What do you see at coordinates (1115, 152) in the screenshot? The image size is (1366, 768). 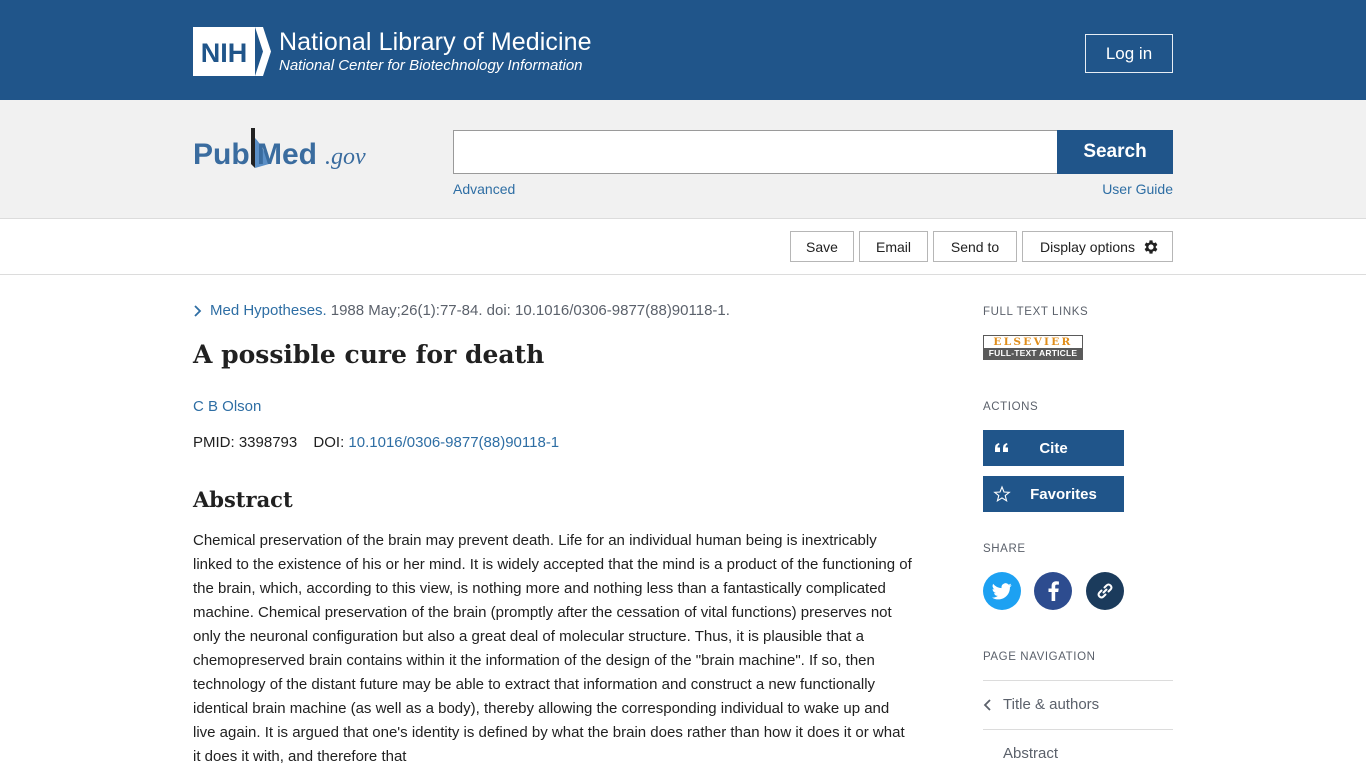 I see `search-button: Search` at bounding box center [1115, 152].